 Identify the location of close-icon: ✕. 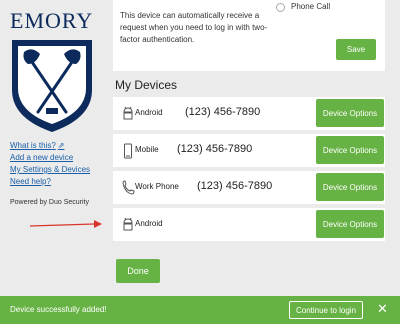
(382, 309).